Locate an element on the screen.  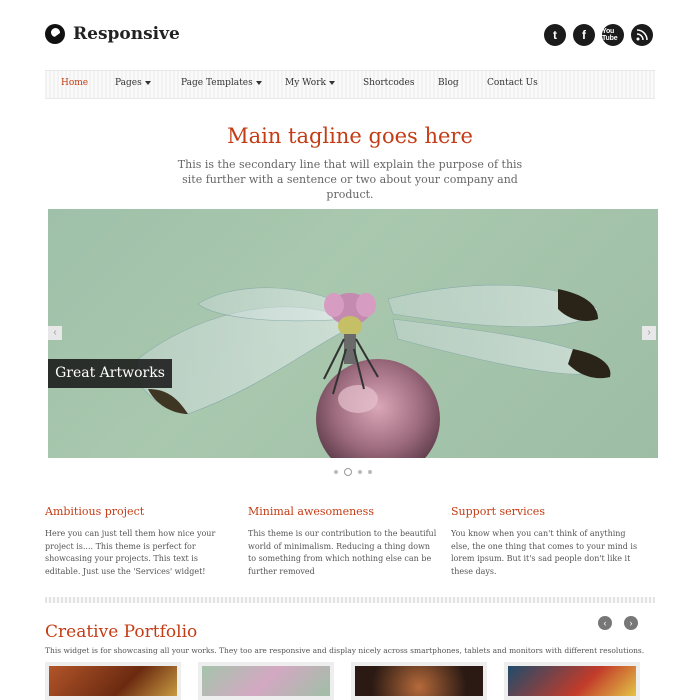
nav-my-work: My Work is located at coordinates (310, 83).